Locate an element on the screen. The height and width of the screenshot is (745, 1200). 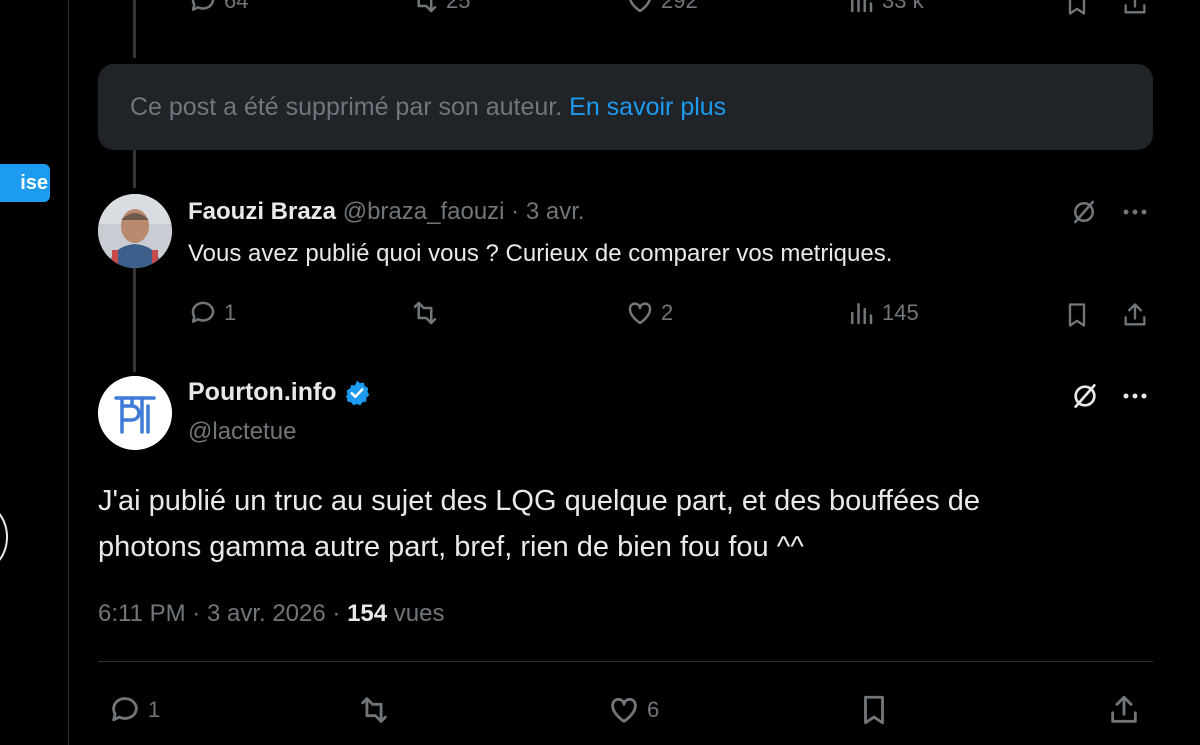
reply-avatar-image is located at coordinates (135, 231).